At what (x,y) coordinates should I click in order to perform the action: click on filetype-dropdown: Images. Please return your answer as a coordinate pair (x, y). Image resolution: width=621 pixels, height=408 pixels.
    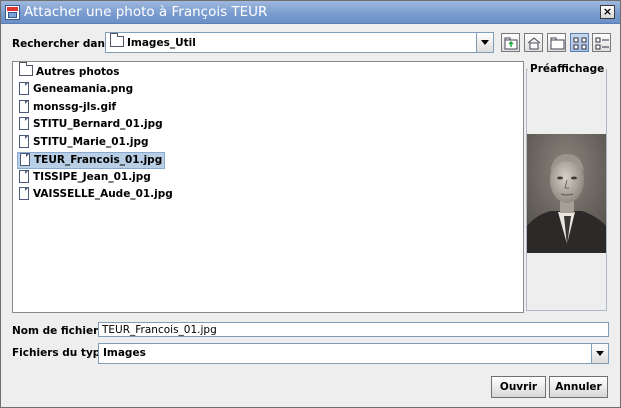
    Looking at the image, I should click on (353, 353).